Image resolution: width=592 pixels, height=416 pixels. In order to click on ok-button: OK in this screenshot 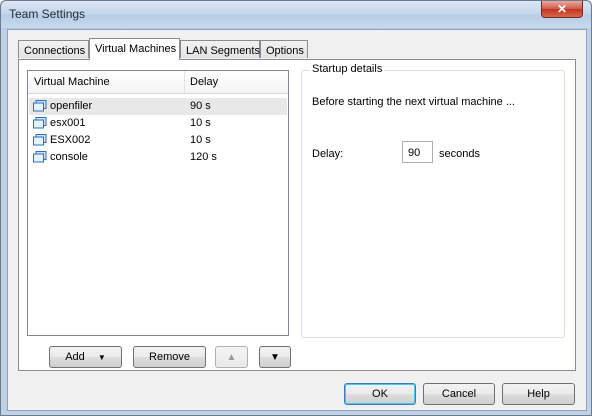, I will do `click(380, 394)`.